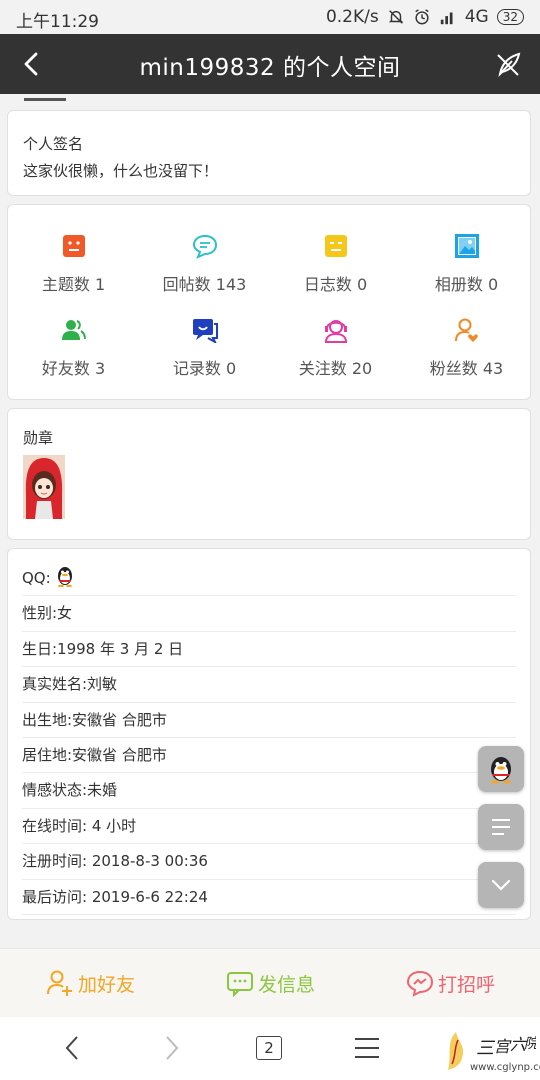  Describe the element at coordinates (57, 22) in the screenshot. I see `status-time: 上午11:29` at that location.